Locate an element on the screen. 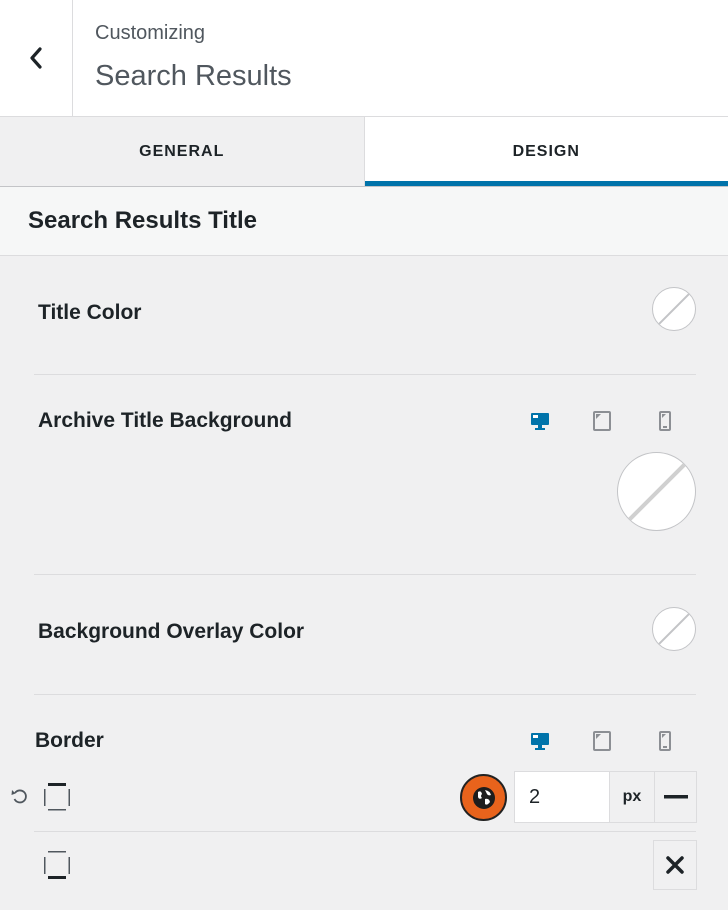 The height and width of the screenshot is (910, 728). minus-icon is located at coordinates (675, 797).